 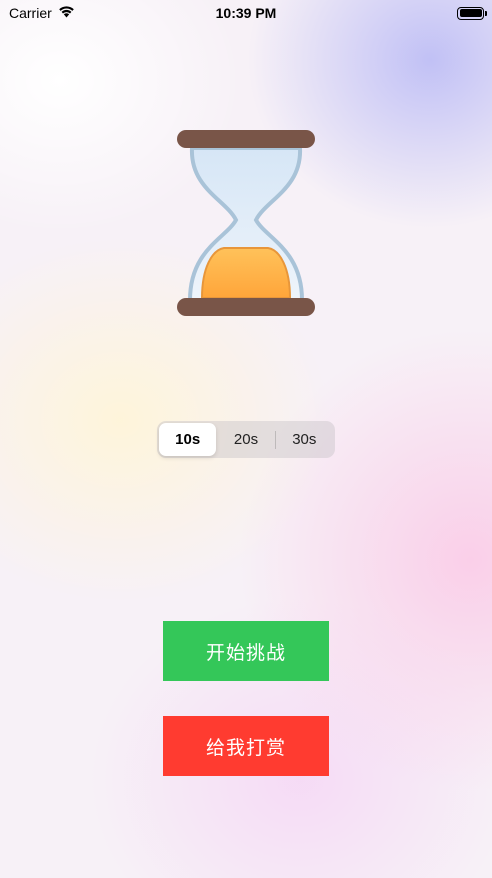 I want to click on battery-icon, so click(x=472, y=13).